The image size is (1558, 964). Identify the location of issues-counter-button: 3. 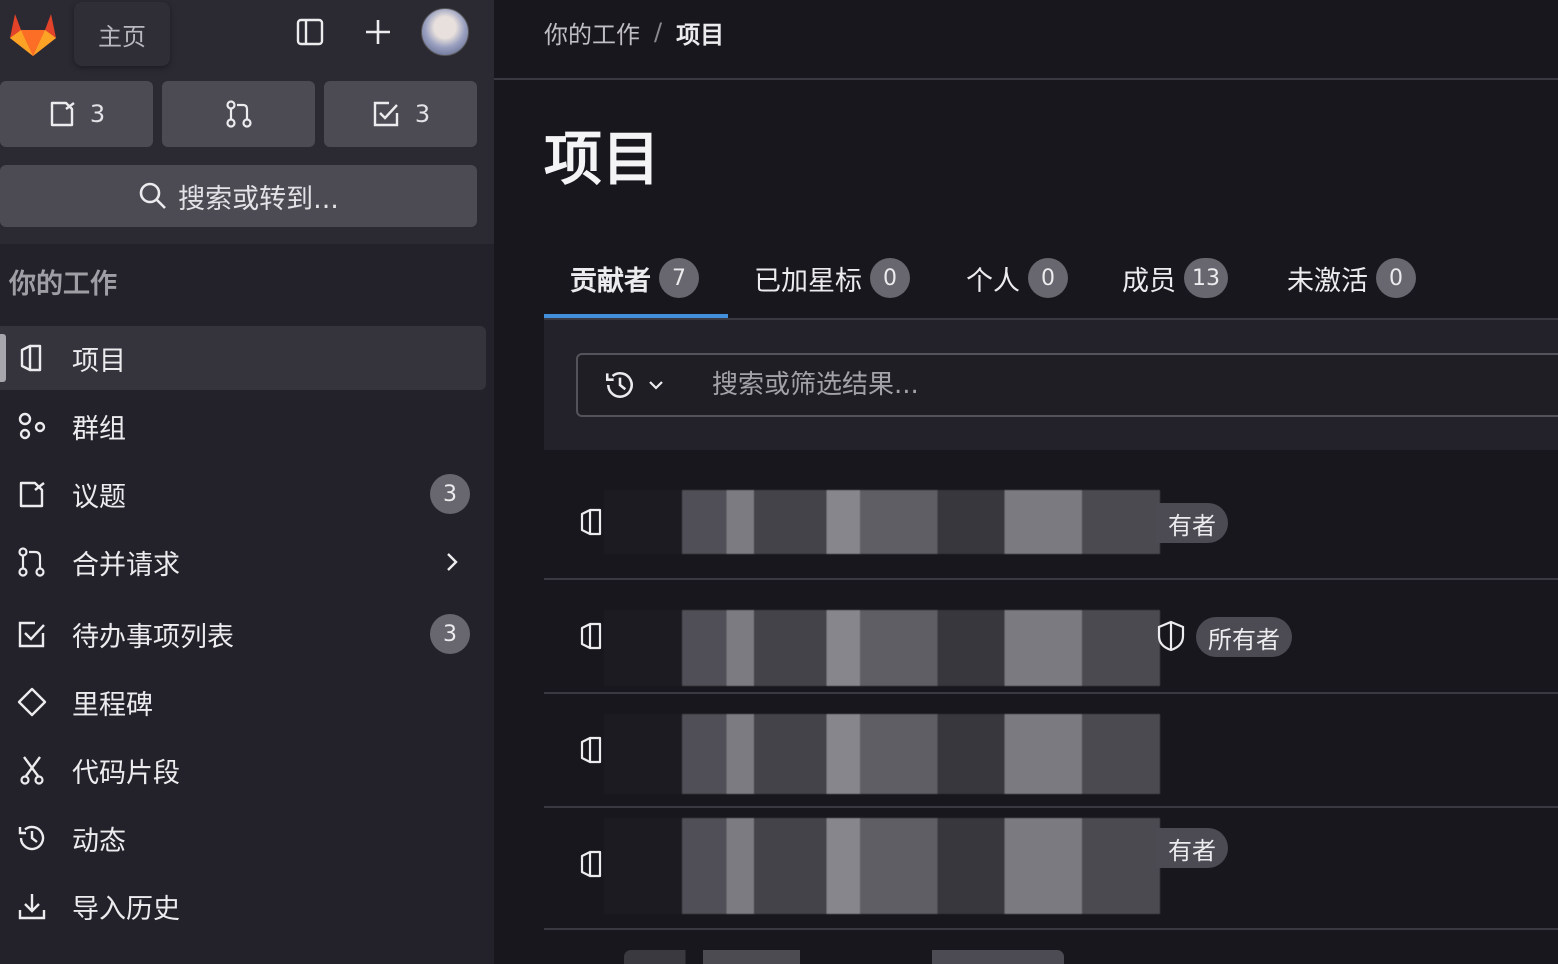
(76, 114).